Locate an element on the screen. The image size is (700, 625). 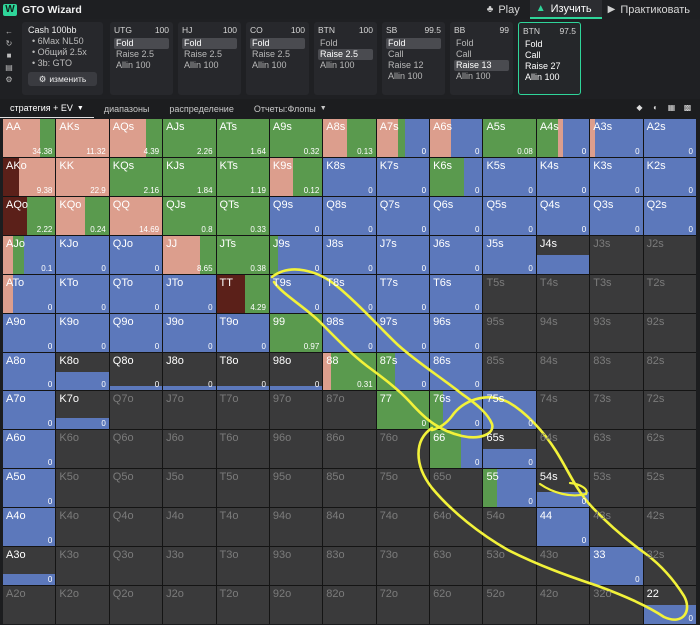
hand-cell: Q4s 0 is located at coordinates (563, 215).